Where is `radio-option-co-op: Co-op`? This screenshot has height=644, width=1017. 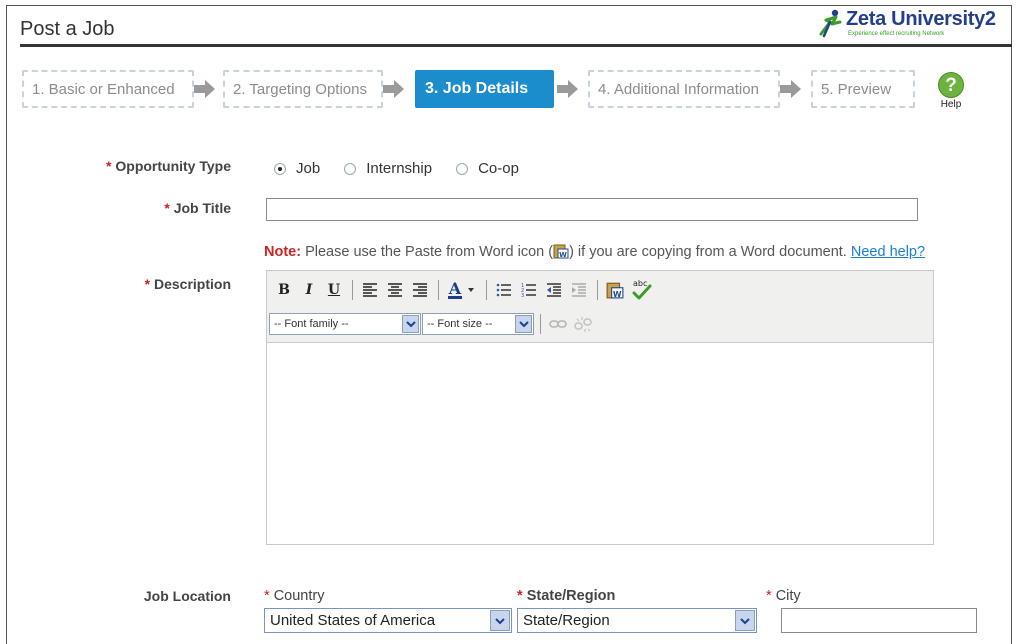 radio-option-co-op: Co-op is located at coordinates (487, 168).